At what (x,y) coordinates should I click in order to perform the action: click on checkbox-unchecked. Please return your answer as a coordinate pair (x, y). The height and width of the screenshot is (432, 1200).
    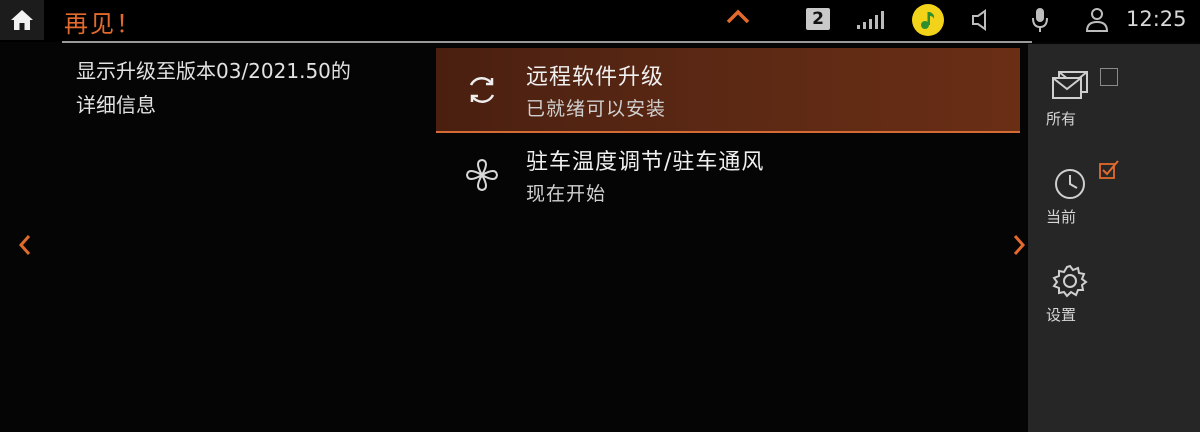
    Looking at the image, I should click on (1109, 77).